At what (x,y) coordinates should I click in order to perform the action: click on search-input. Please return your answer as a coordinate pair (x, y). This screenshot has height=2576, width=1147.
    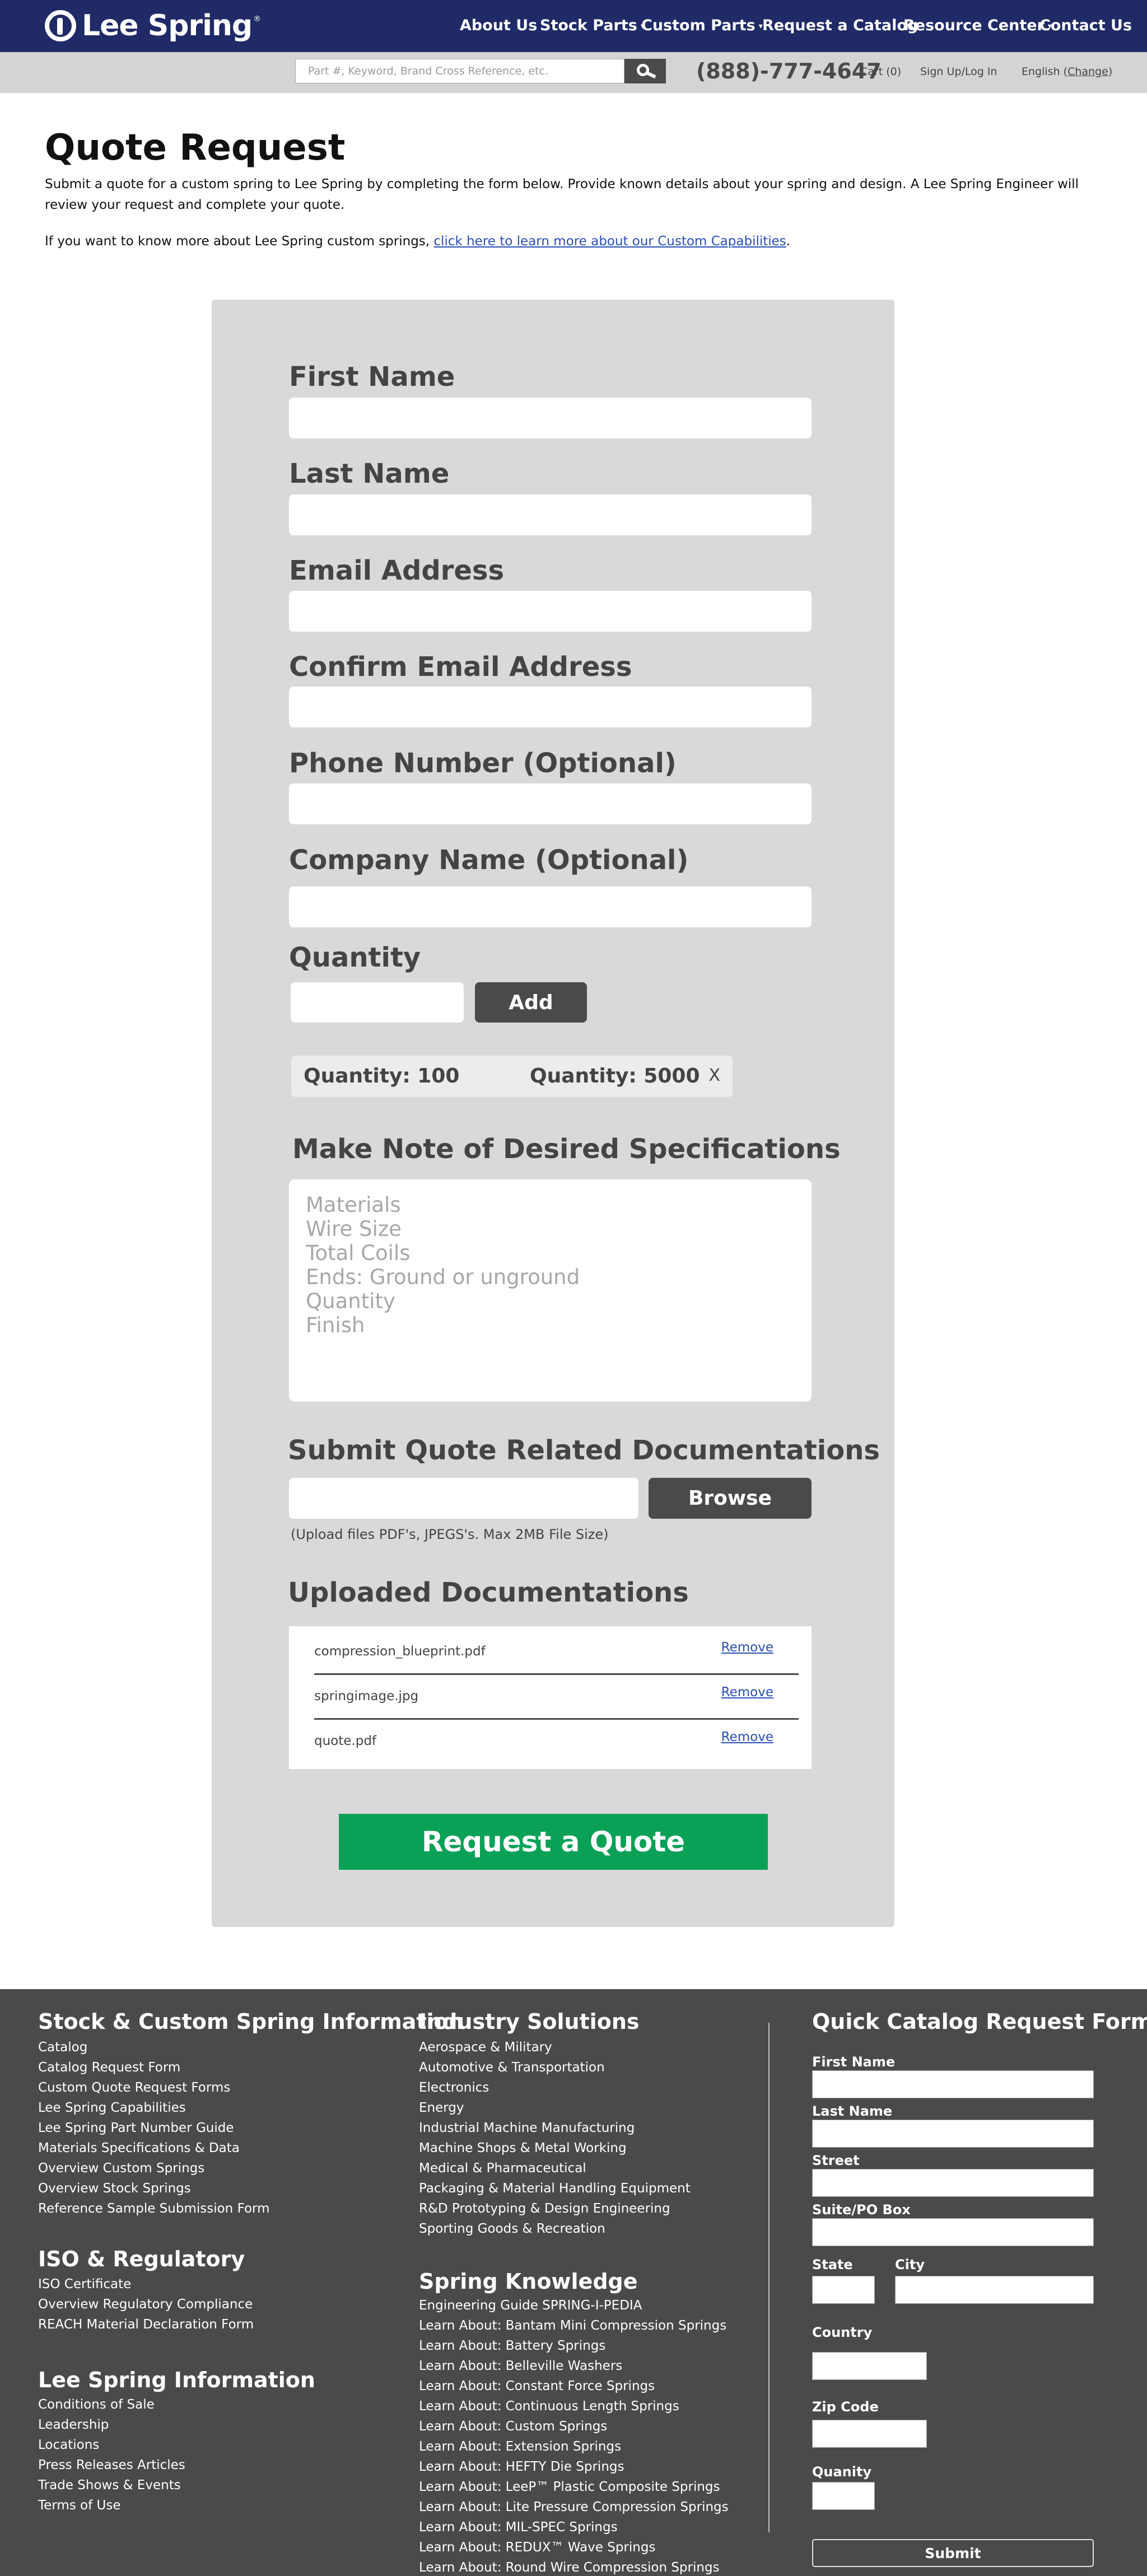
    Looking at the image, I should click on (459, 71).